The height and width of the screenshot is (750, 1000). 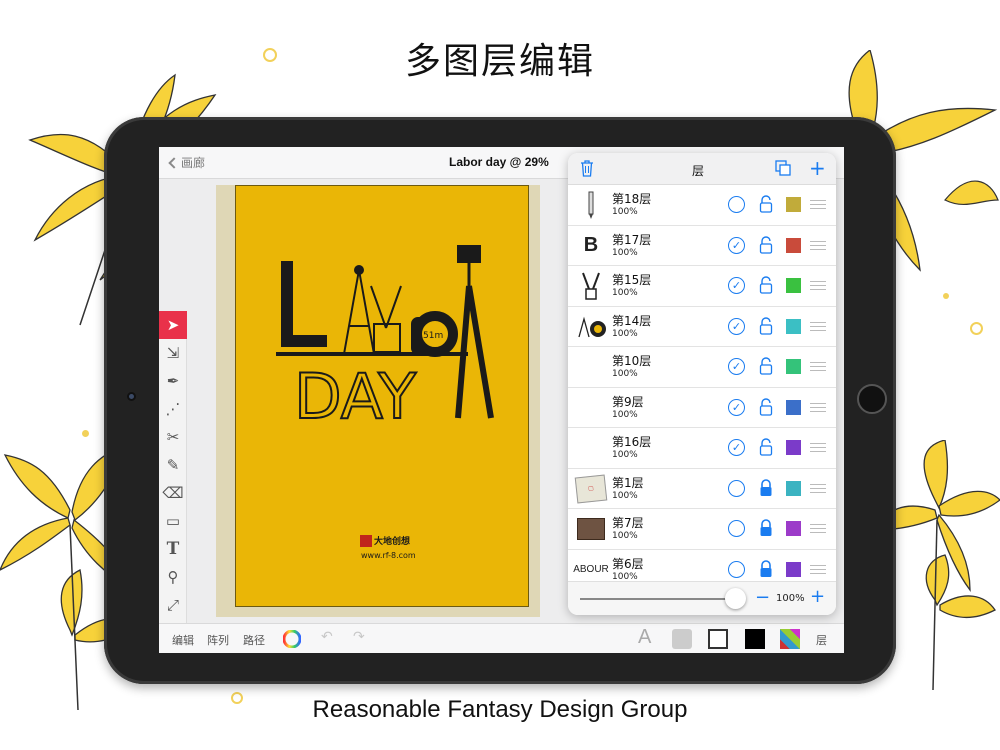 What do you see at coordinates (591, 205) in the screenshot?
I see `layer-thumbnail` at bounding box center [591, 205].